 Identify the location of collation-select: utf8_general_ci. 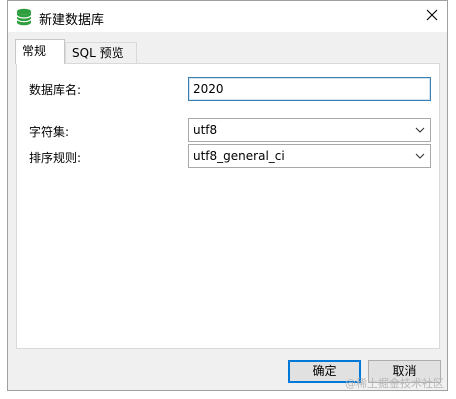
(309, 156).